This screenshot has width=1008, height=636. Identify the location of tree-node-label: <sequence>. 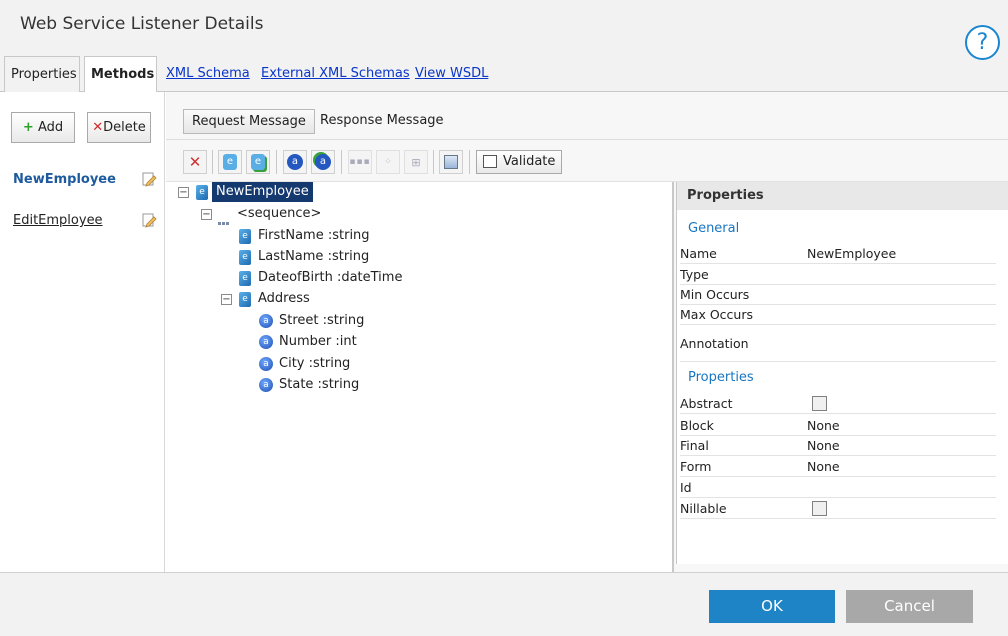
(279, 213).